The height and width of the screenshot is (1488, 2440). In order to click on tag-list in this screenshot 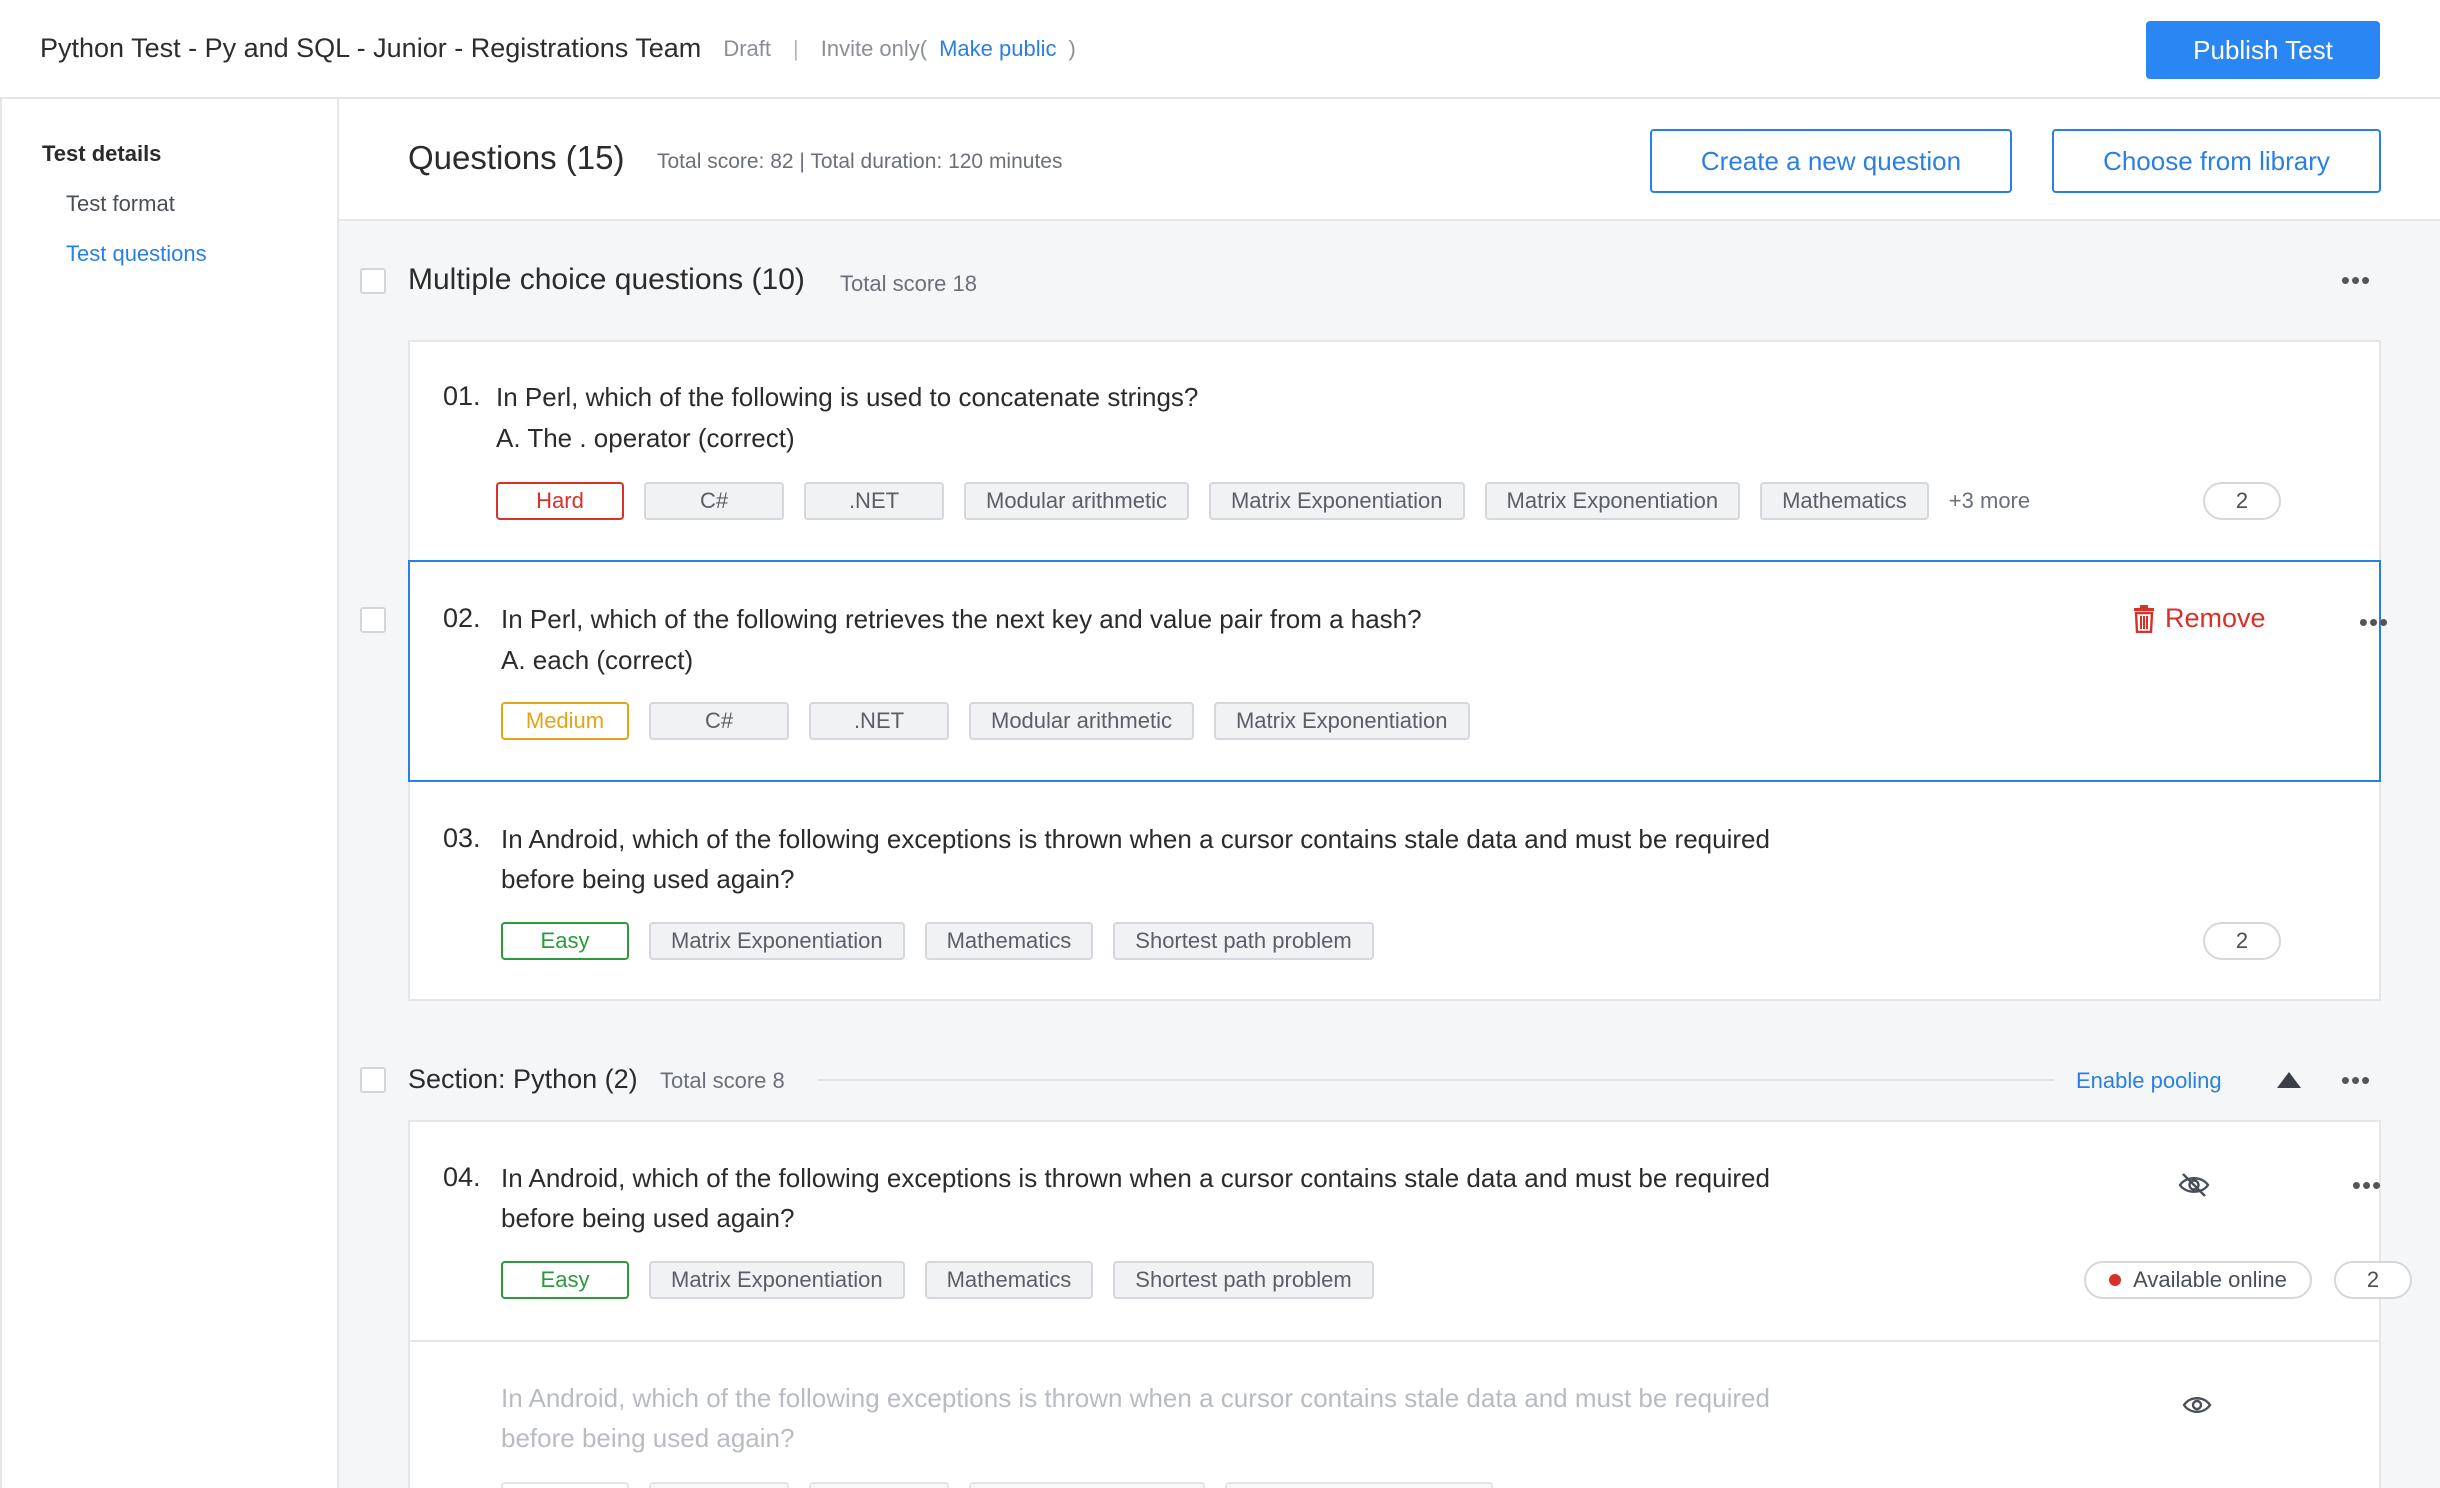, I will do `click(997, 1485)`.